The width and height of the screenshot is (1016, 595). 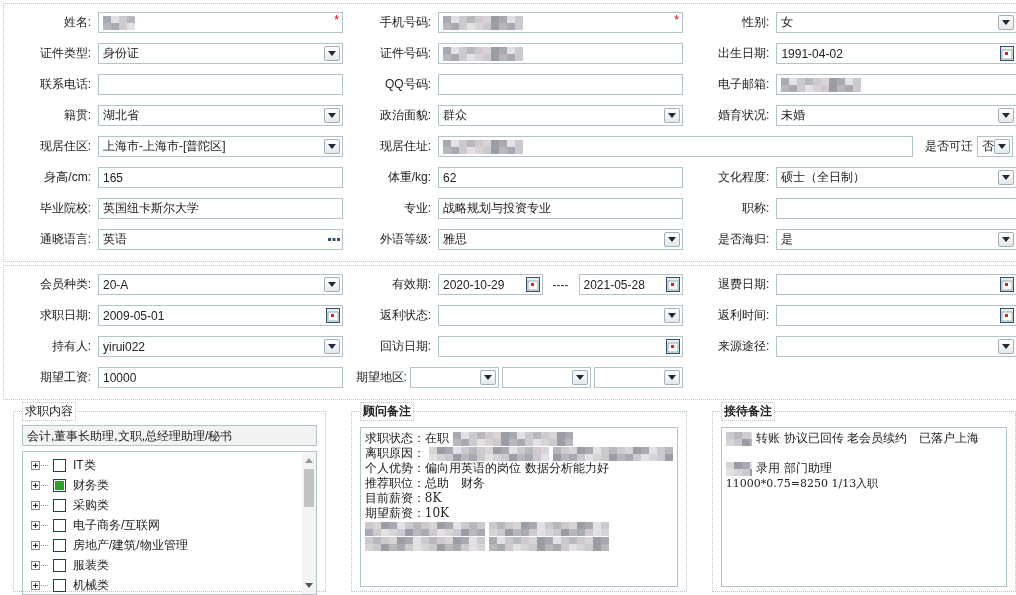 I want to click on date-field: 1991-04-02, so click(x=896, y=53).